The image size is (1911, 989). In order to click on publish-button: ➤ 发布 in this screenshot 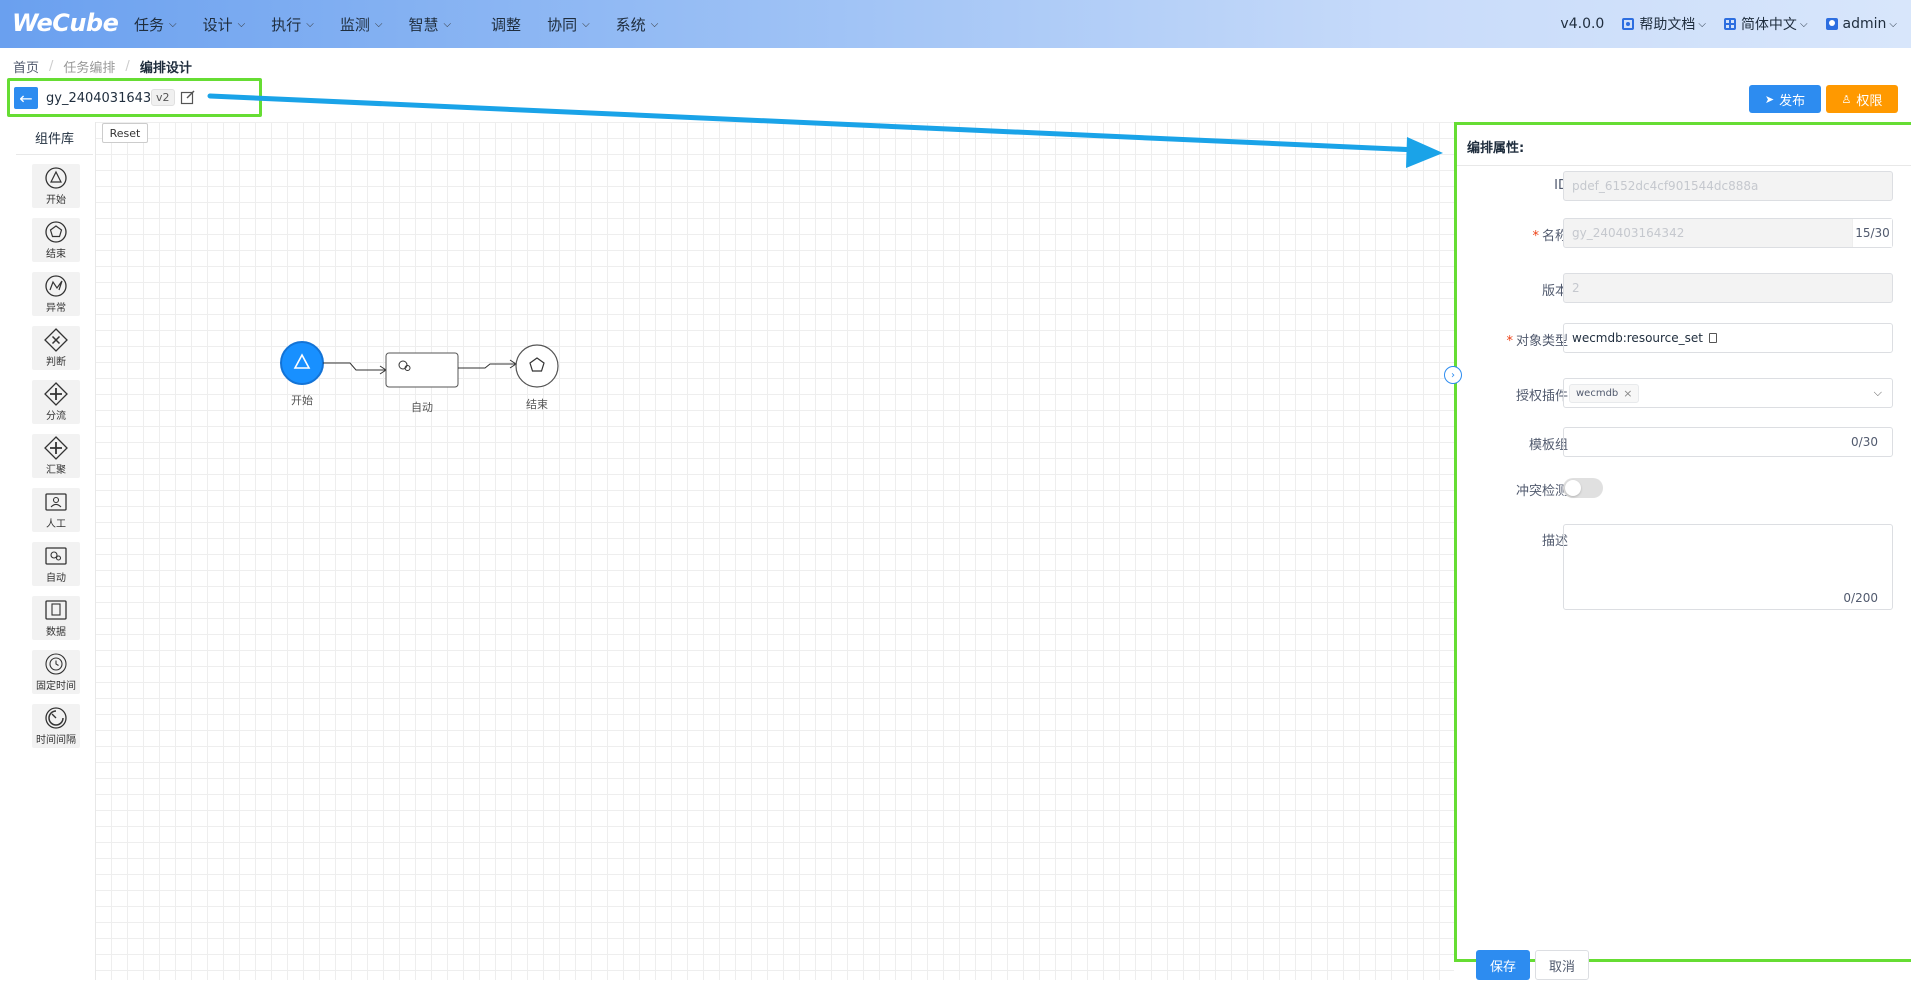, I will do `click(1785, 99)`.